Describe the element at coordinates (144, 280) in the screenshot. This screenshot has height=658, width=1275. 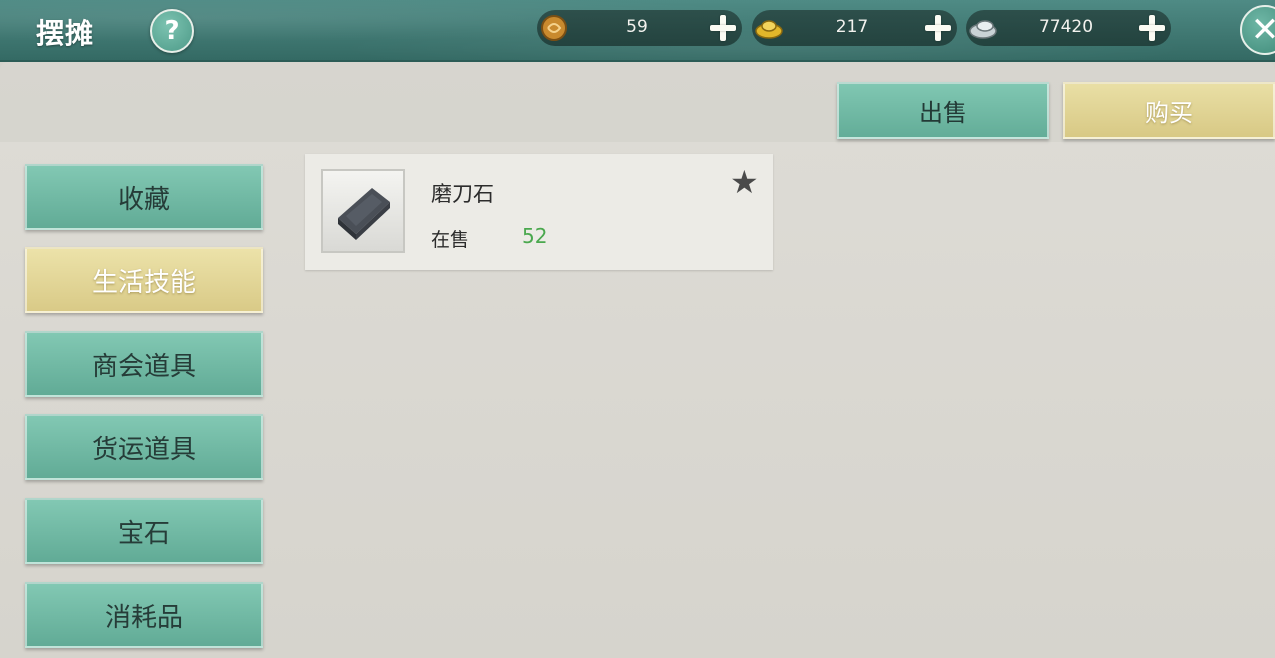
I see `category-life-skills: 生活技能` at that location.